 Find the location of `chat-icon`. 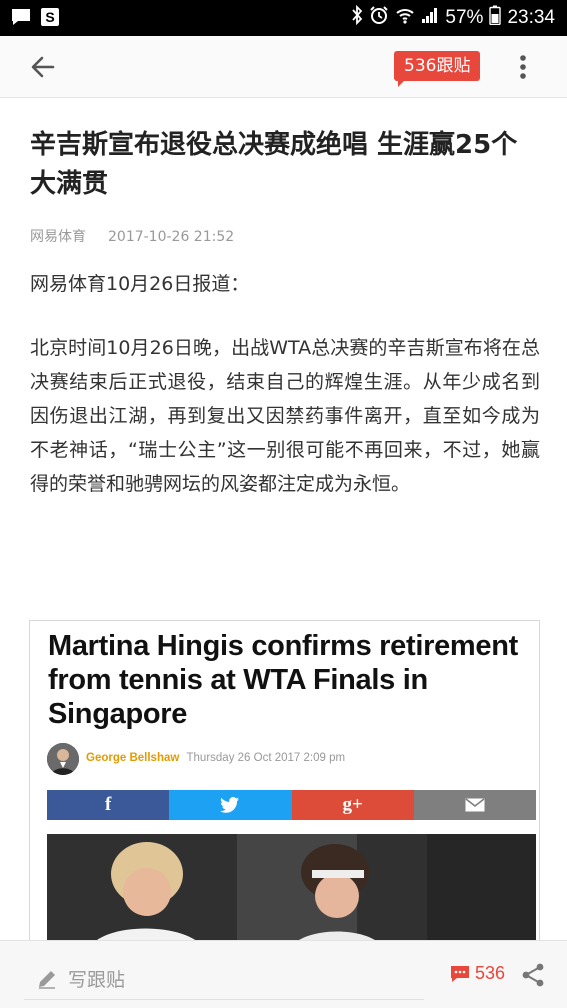

chat-icon is located at coordinates (21, 19).